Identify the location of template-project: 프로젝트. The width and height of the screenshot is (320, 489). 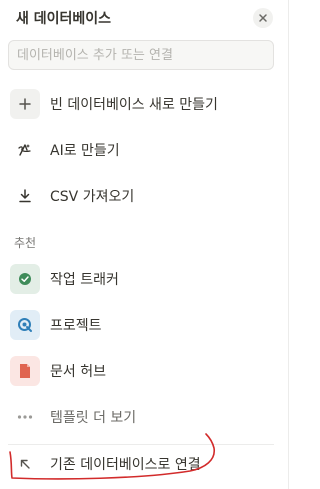
(141, 325).